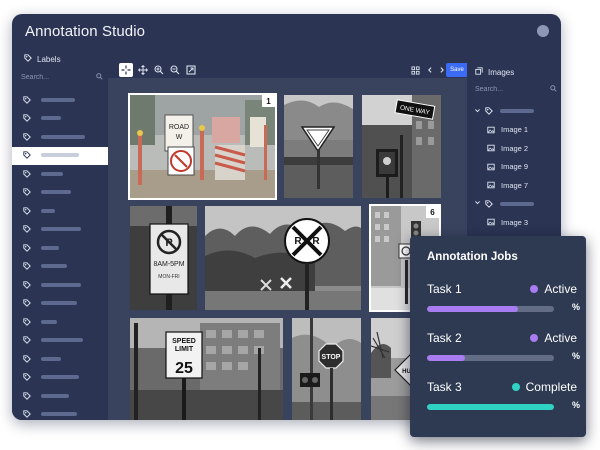 The width and height of the screenshot is (600, 450). Describe the element at coordinates (432, 212) in the screenshot. I see `tile-badge: 6` at that location.